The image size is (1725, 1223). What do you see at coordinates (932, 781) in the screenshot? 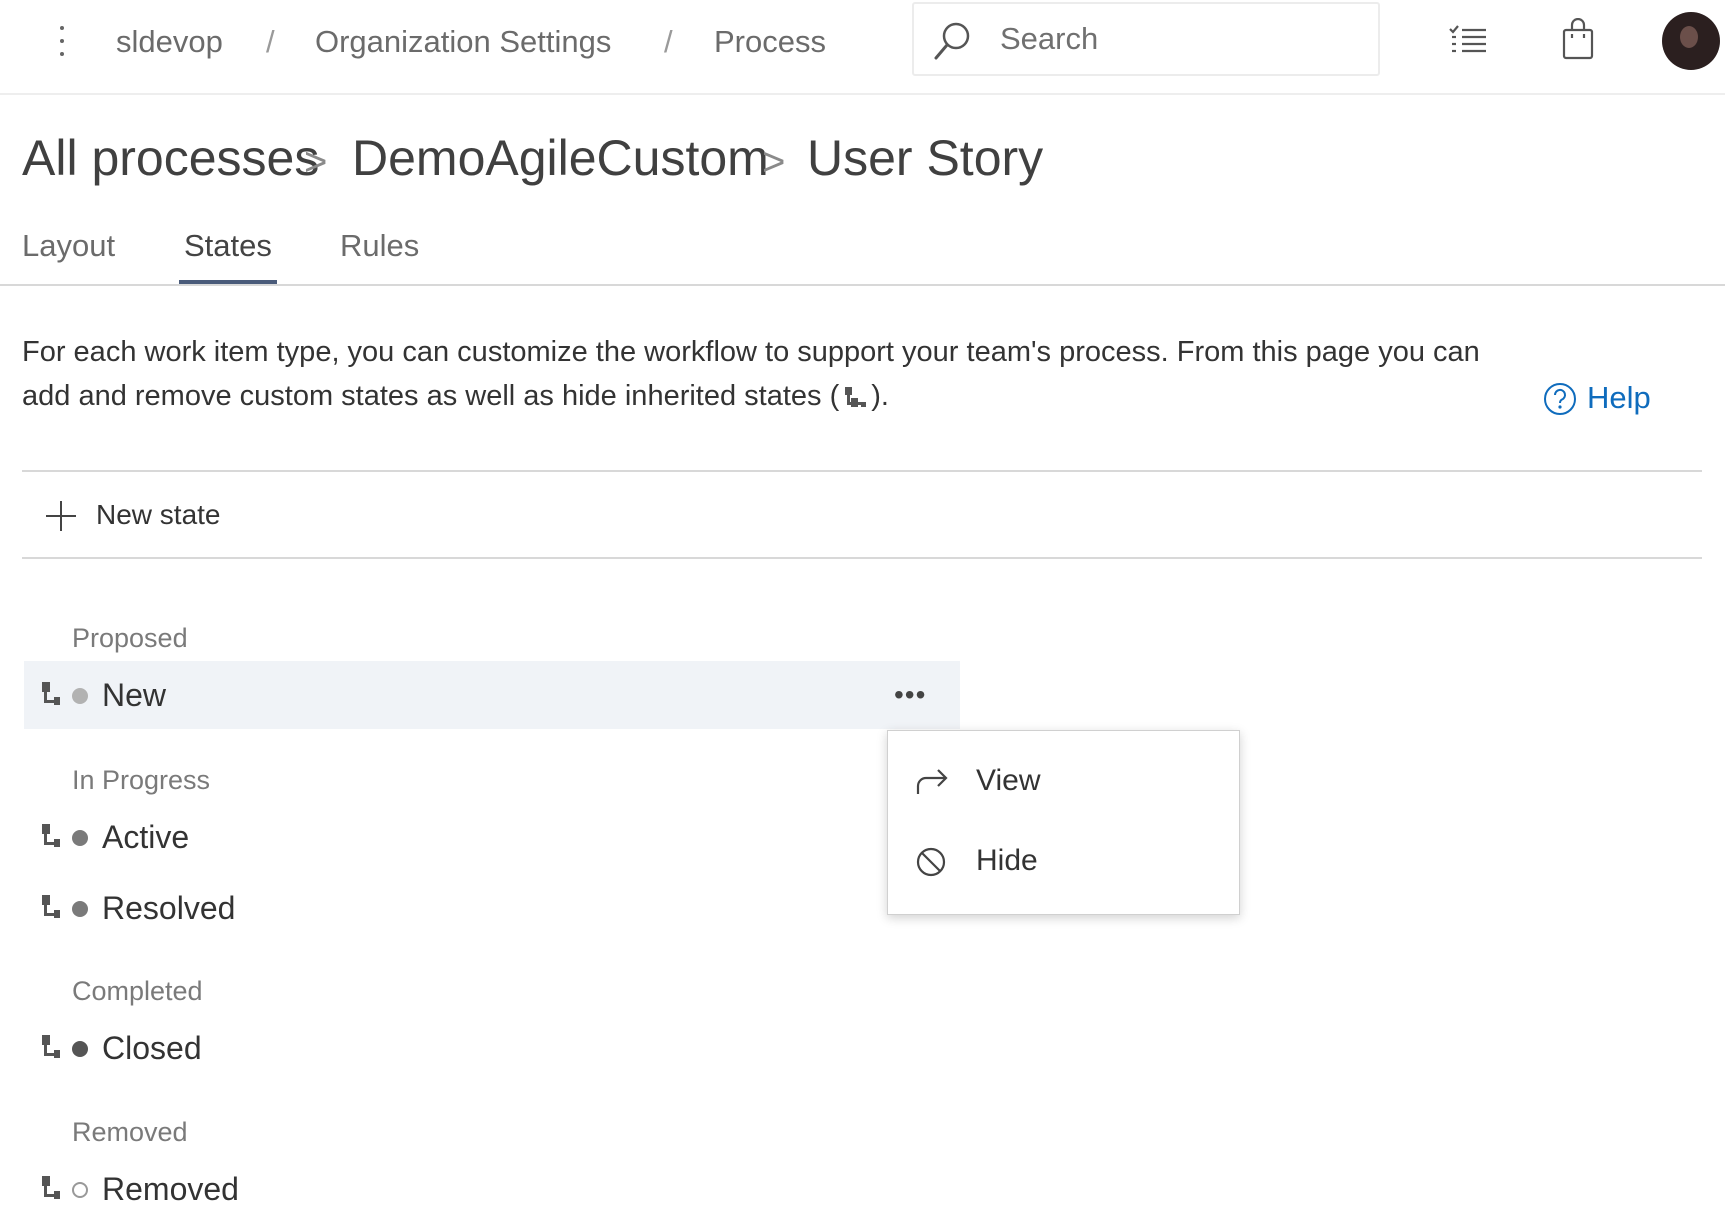
I see `redo-arrow-icon` at bounding box center [932, 781].